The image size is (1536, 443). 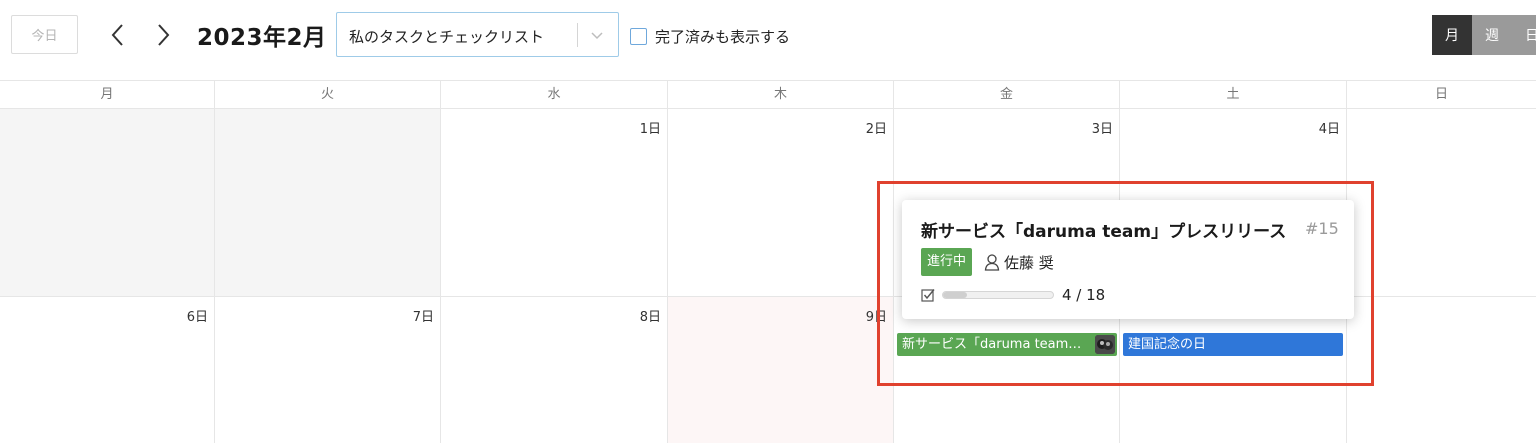 I want to click on show-completed-checkbox, so click(x=638, y=36).